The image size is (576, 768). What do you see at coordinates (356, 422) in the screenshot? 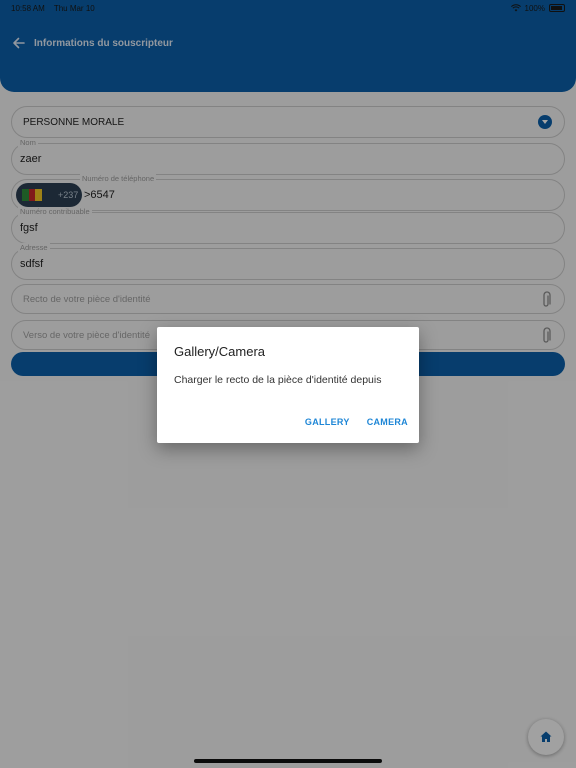
I see `dialog-actions: GALLERY CAMERA` at bounding box center [356, 422].